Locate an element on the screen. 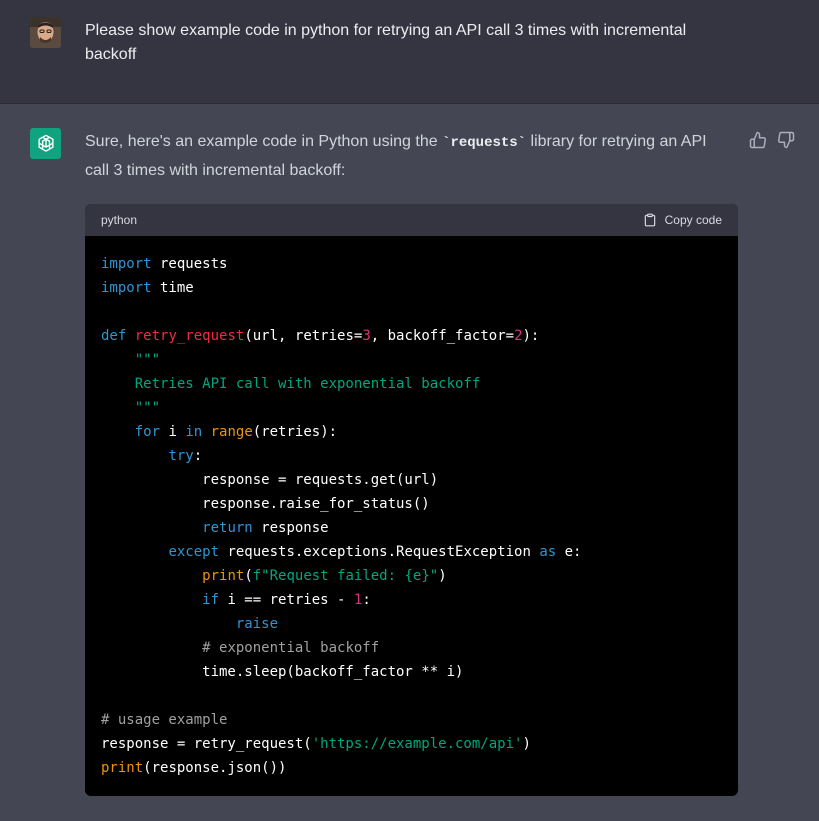  code-token: range is located at coordinates (231, 432).